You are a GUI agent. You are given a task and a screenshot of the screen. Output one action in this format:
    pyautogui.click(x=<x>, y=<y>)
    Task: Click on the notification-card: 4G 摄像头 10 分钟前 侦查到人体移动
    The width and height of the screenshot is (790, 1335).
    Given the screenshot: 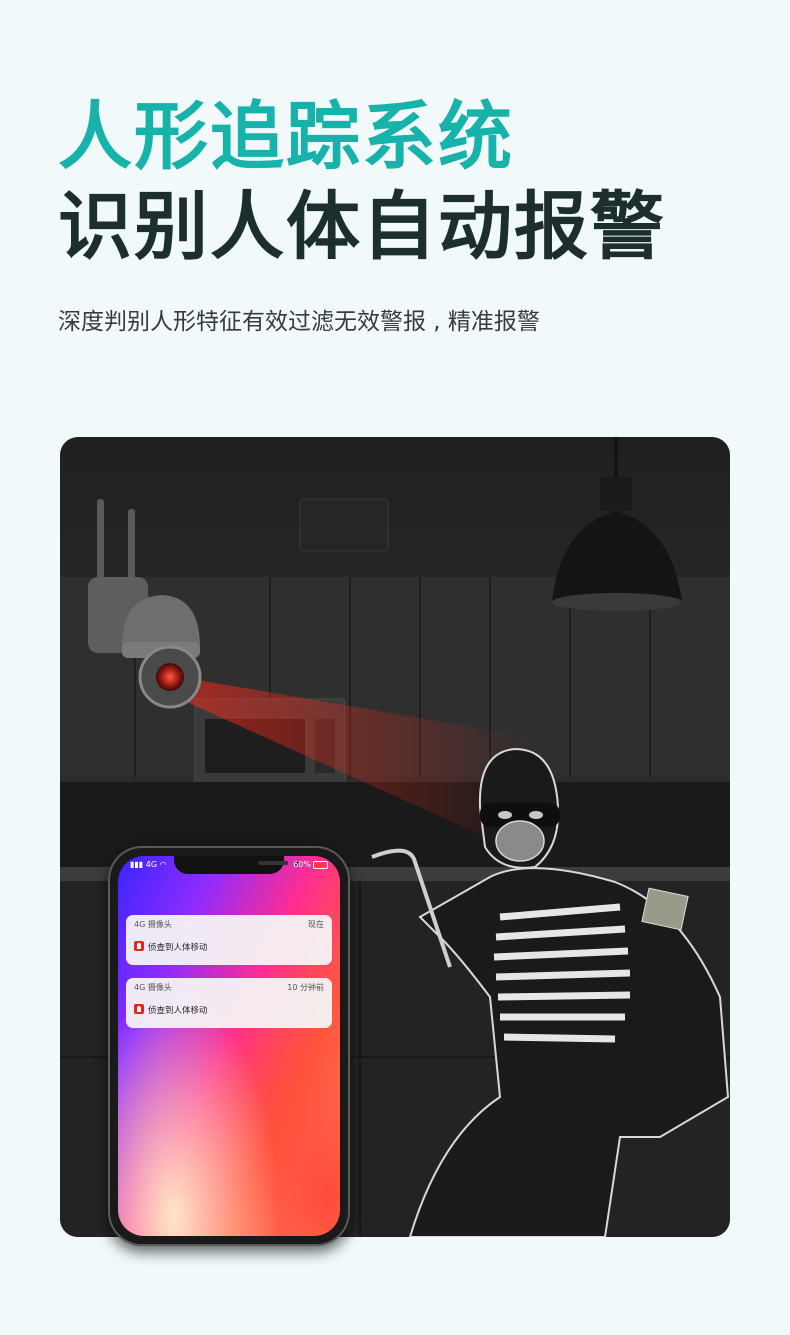 What is the action you would take?
    pyautogui.click(x=229, y=1003)
    